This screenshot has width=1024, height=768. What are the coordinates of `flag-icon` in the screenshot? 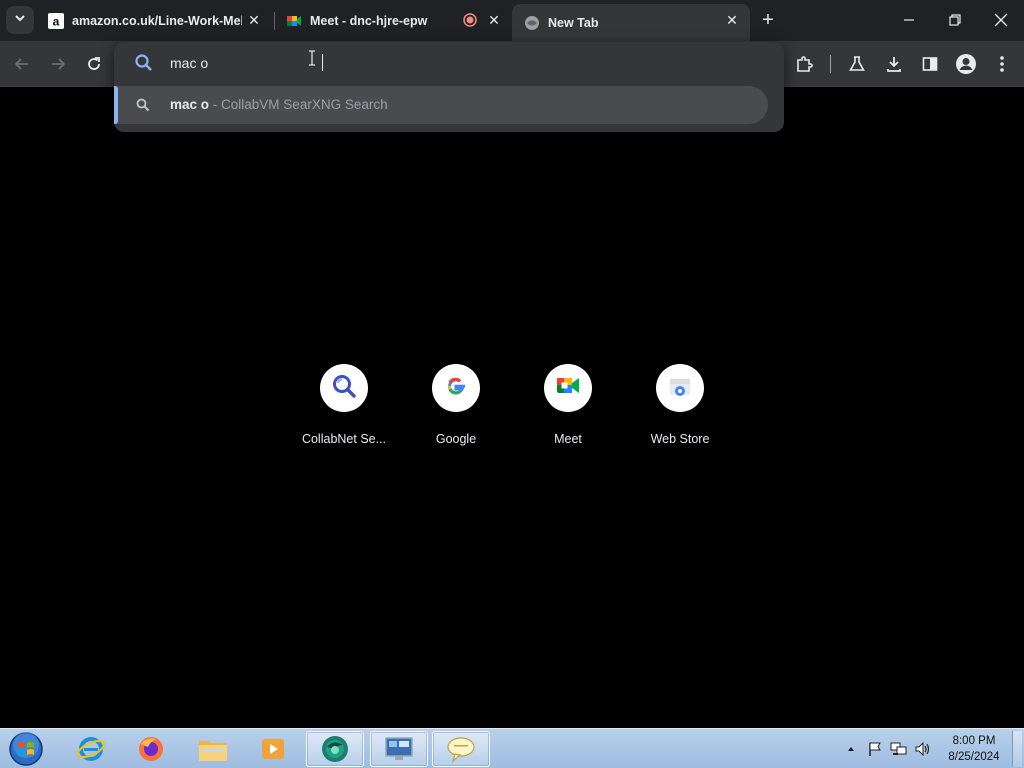 It's located at (875, 749).